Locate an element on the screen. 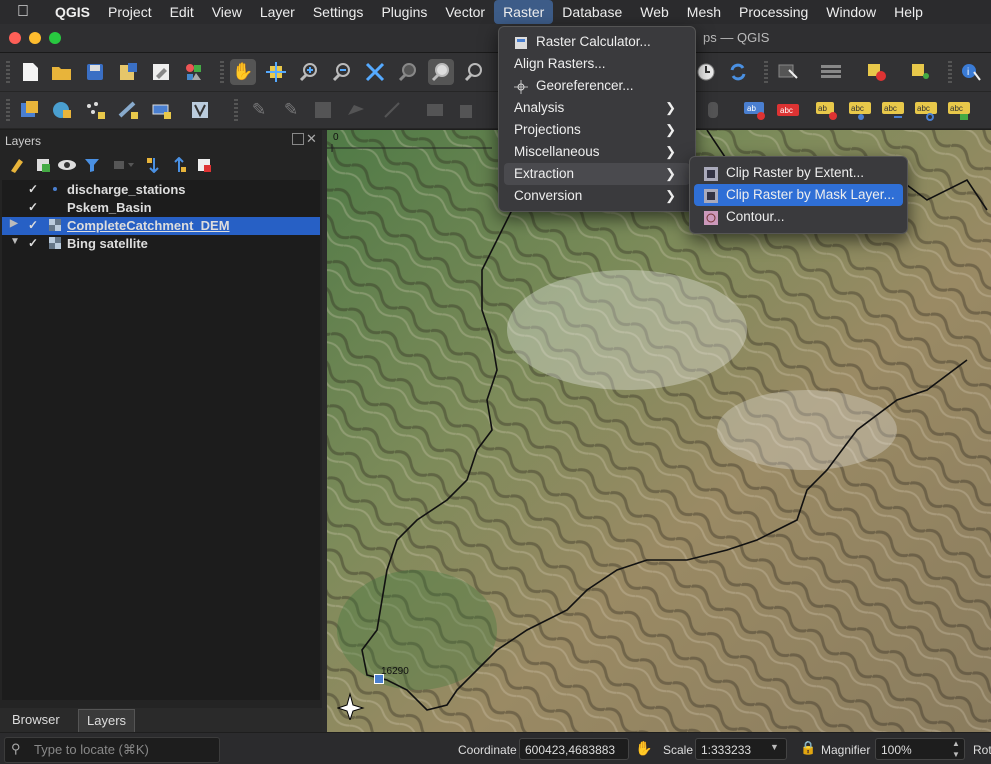 This screenshot has height=764, width=991. menu-vector: Vector is located at coordinates (465, 12).